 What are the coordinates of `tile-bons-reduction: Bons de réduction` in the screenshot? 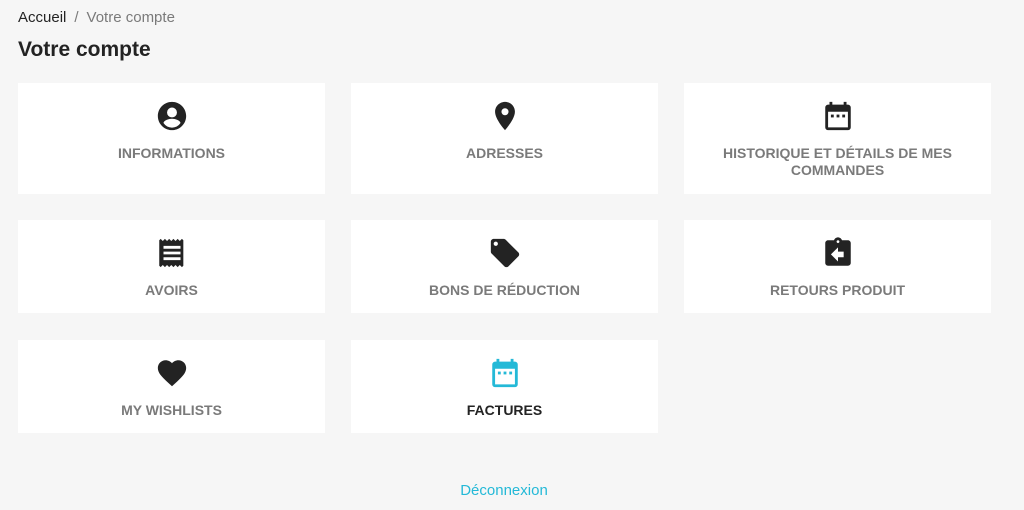 It's located at (504, 266).